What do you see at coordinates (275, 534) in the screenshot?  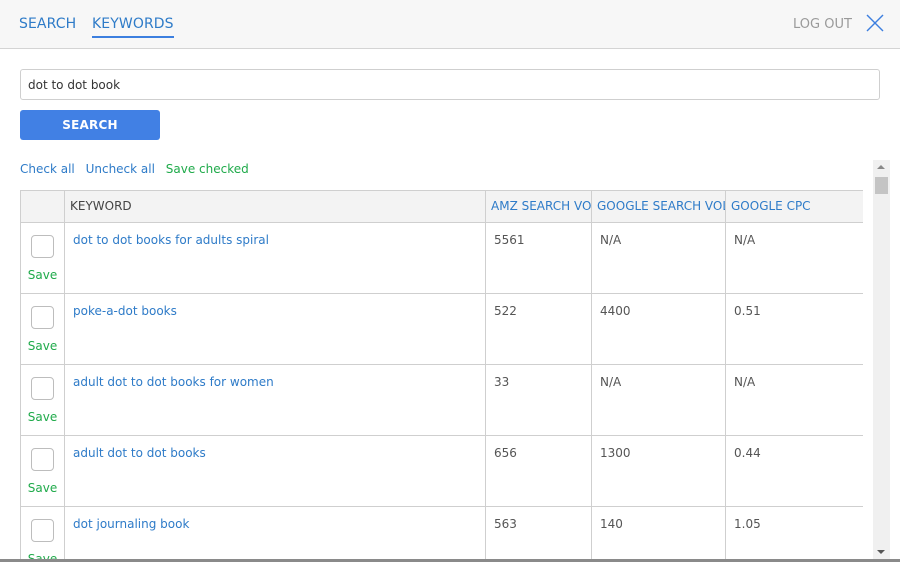 I see `keyword-cell: dot journaling book` at bounding box center [275, 534].